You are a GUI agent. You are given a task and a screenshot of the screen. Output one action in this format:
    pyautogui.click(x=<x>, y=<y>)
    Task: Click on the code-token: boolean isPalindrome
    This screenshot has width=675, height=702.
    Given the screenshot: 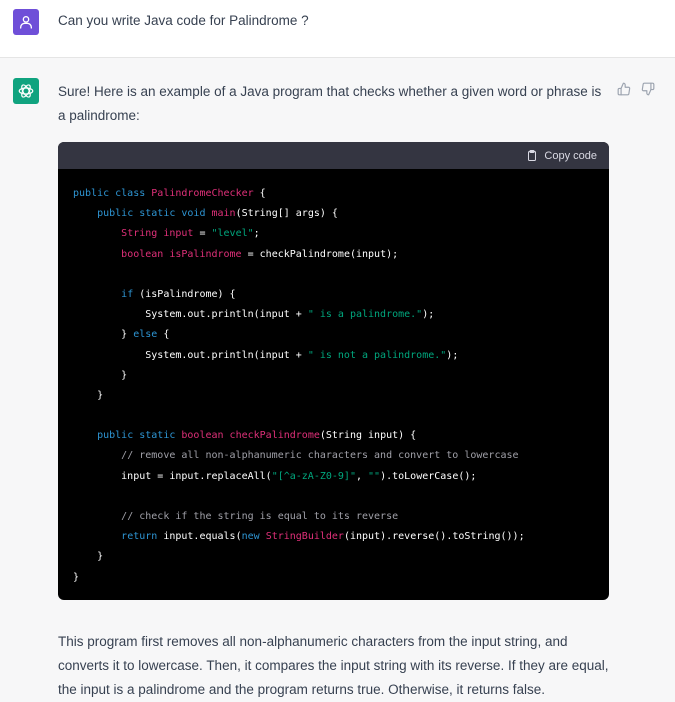 What is the action you would take?
    pyautogui.click(x=181, y=254)
    